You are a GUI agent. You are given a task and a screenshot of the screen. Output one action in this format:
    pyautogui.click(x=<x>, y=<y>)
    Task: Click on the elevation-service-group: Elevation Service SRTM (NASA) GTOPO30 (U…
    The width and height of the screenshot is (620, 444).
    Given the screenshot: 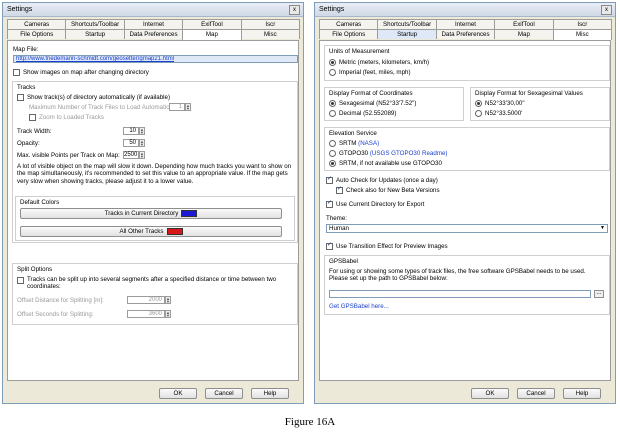 What is the action you would take?
    pyautogui.click(x=467, y=149)
    